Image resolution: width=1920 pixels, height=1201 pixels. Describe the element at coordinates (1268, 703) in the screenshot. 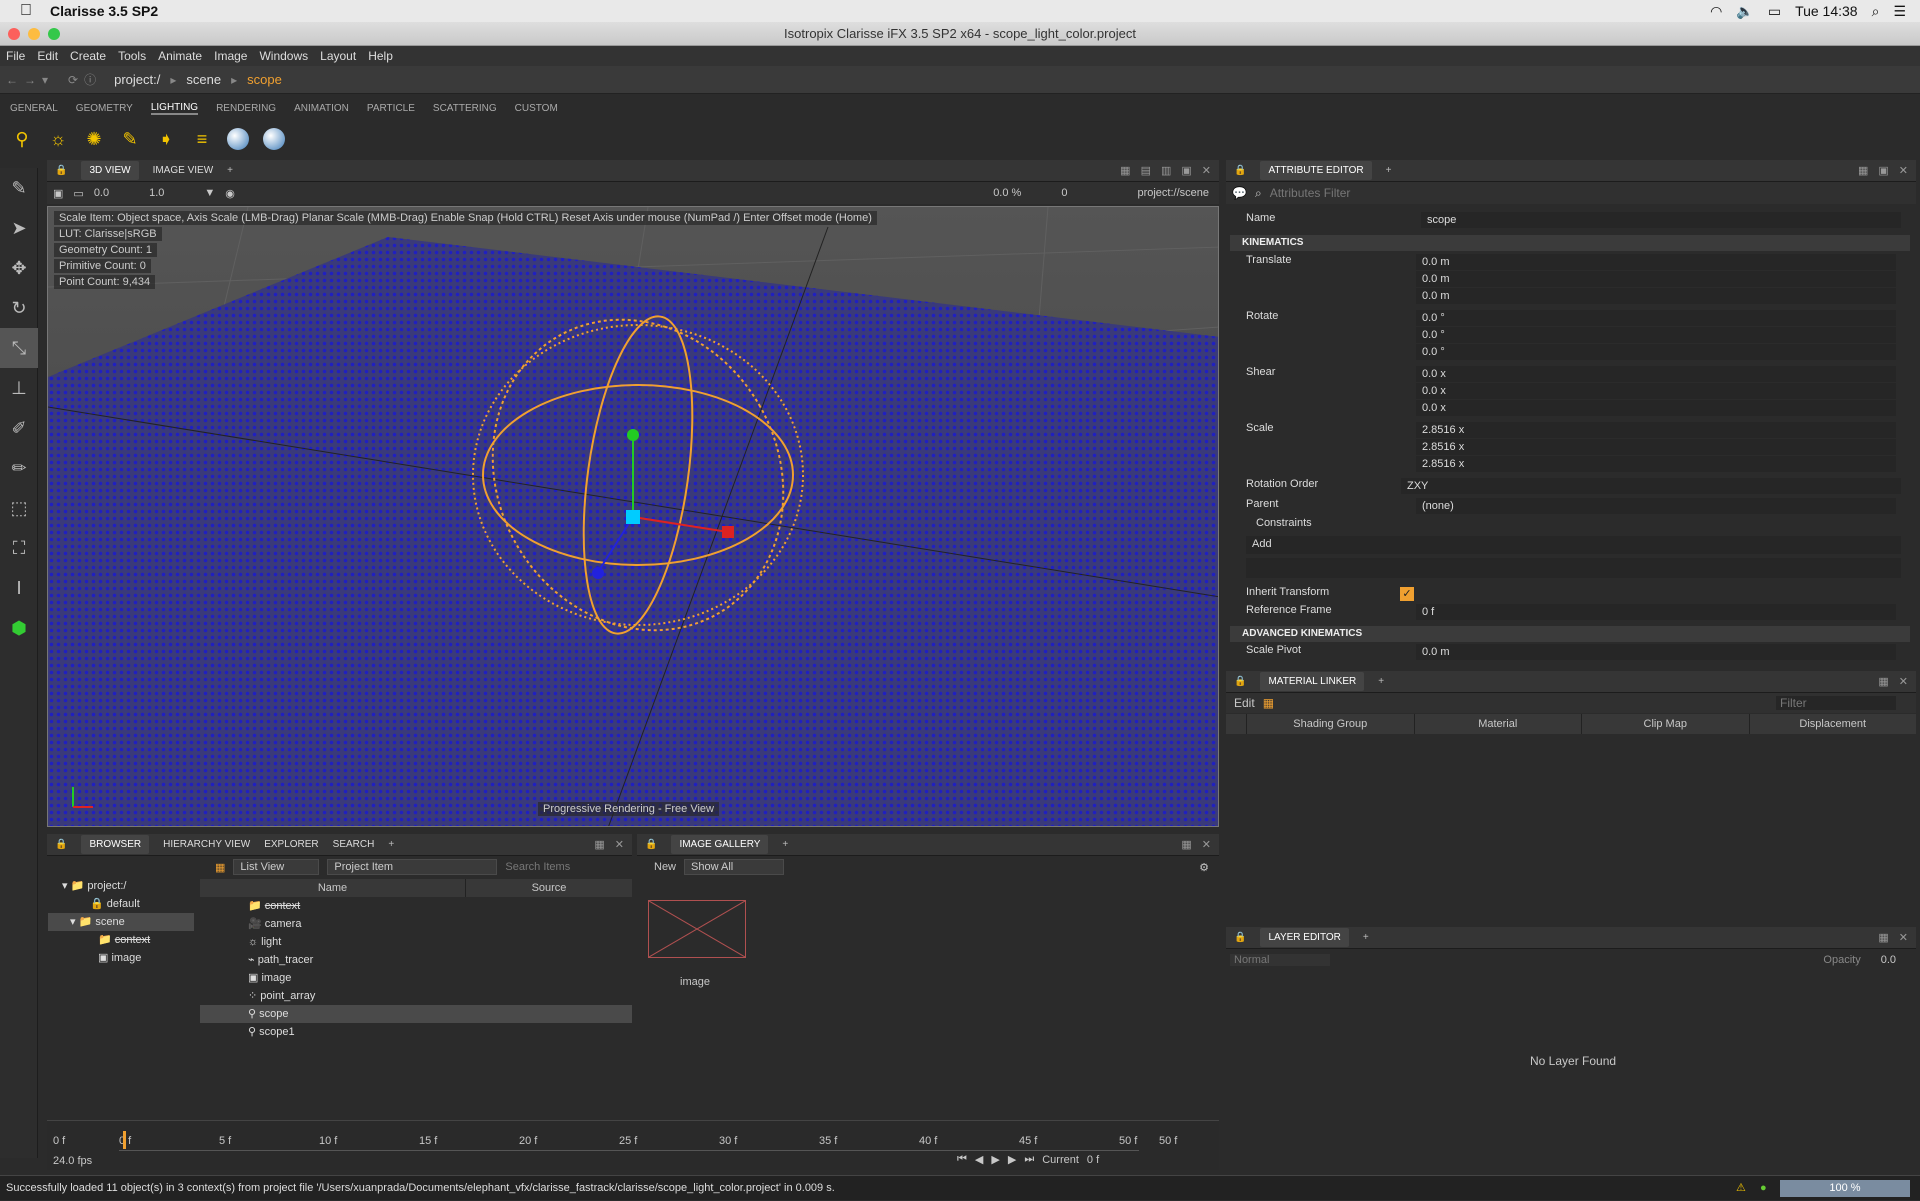

I see `material-view-icon: ▦` at that location.